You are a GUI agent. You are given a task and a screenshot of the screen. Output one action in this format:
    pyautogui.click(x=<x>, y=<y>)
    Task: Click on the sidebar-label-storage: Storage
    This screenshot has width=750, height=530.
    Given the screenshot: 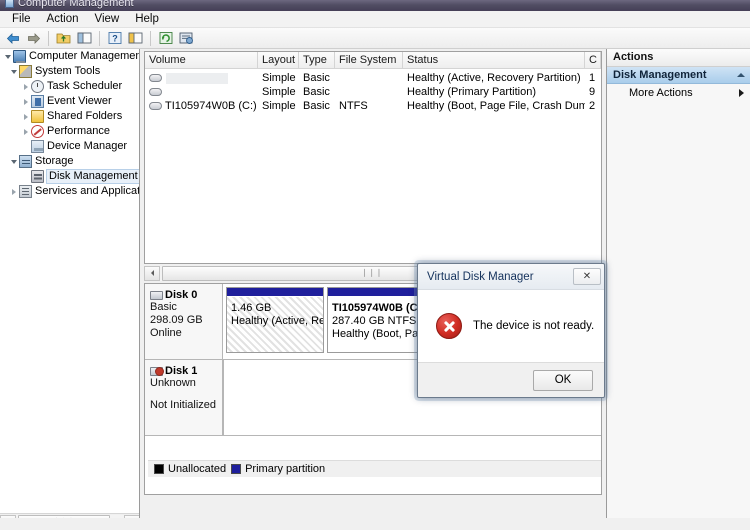 What is the action you would take?
    pyautogui.click(x=54, y=161)
    